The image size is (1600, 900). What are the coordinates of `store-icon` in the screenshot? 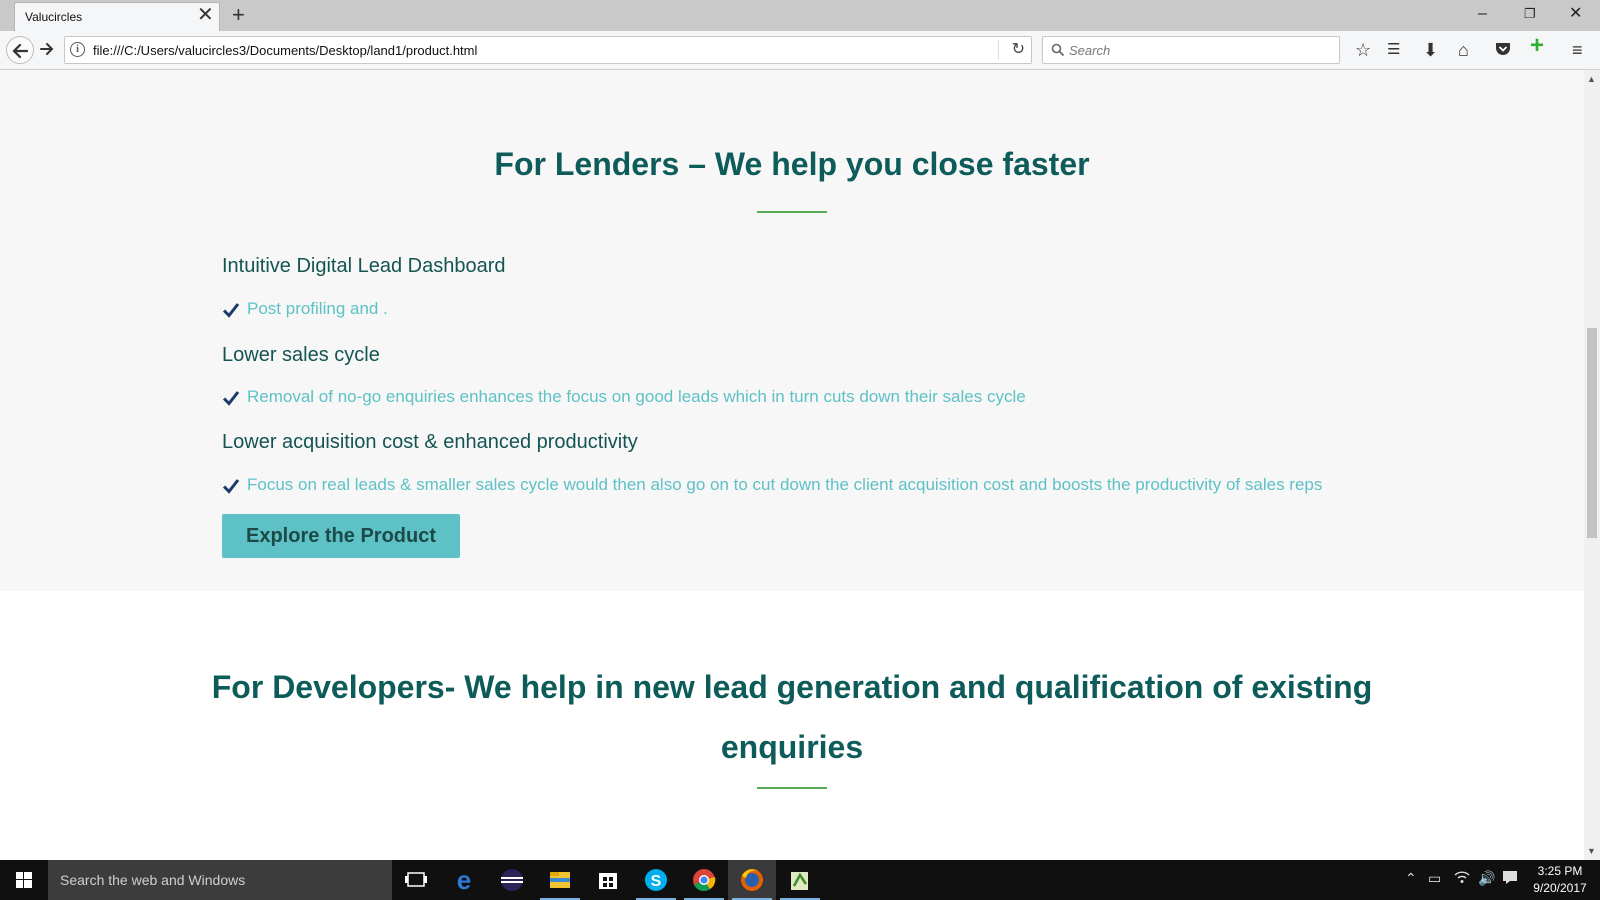 It's located at (608, 880).